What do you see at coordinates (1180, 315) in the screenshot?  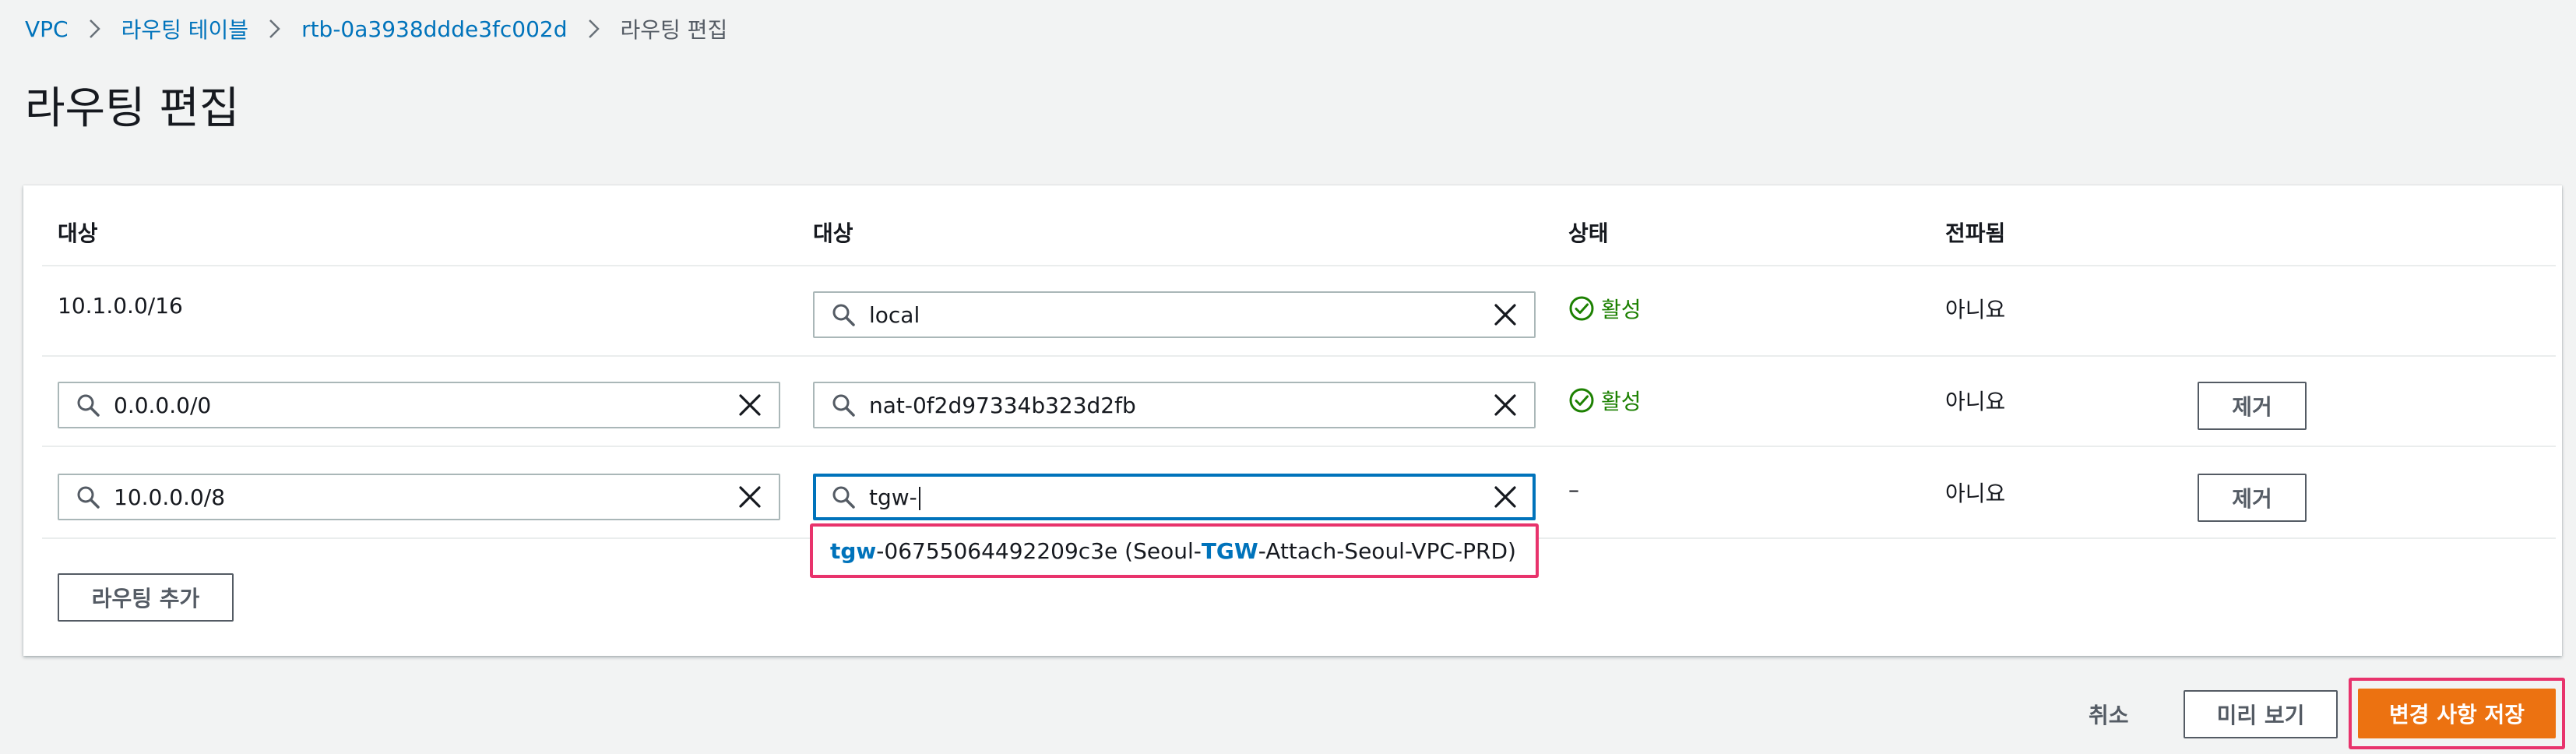 I see `target-input: local` at bounding box center [1180, 315].